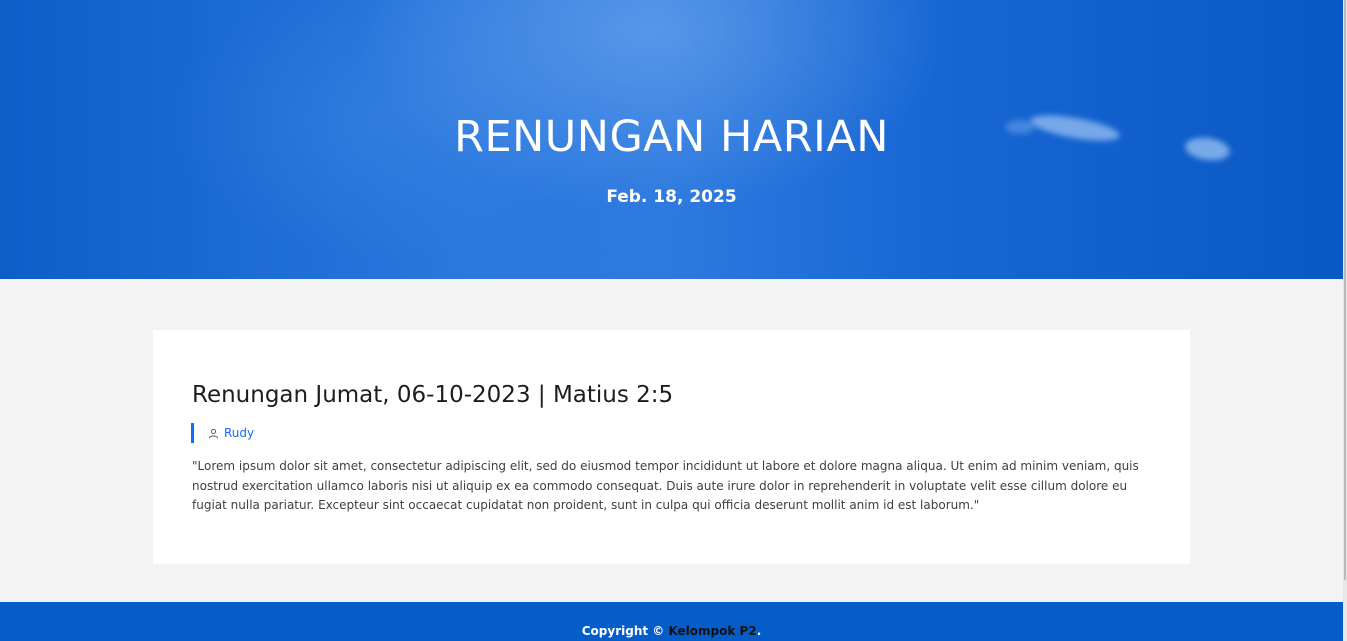 The width and height of the screenshot is (1347, 641). Describe the element at coordinates (671, 137) in the screenshot. I see `page-title: RENUNGAN HARIAN` at that location.